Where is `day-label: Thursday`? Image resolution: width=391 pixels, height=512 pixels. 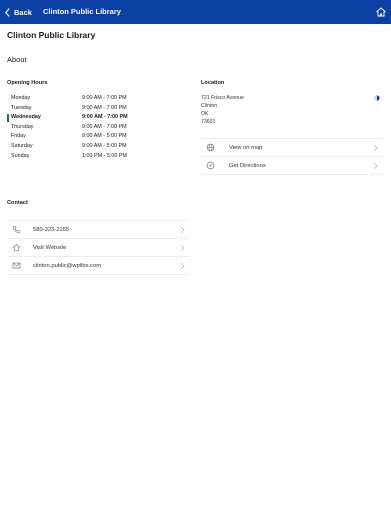
day-label: Thursday is located at coordinates (22, 126).